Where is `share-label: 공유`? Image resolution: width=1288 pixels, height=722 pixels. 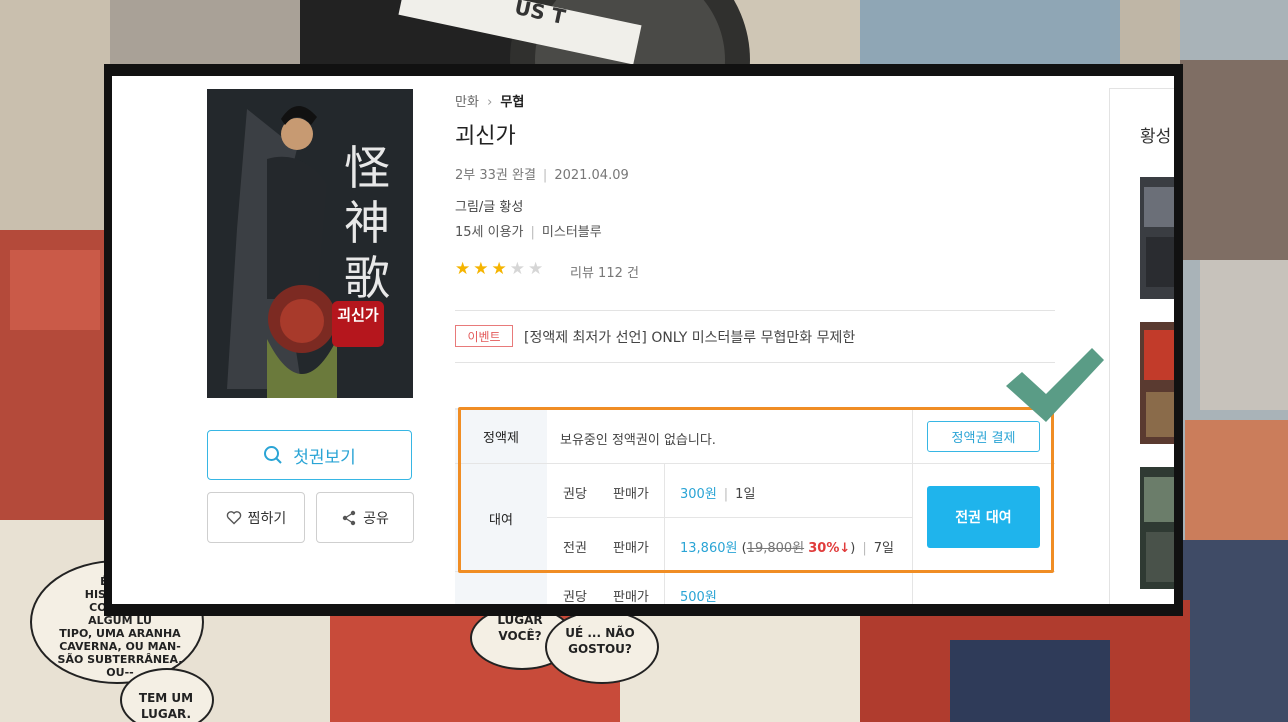 share-label: 공유 is located at coordinates (376, 518).